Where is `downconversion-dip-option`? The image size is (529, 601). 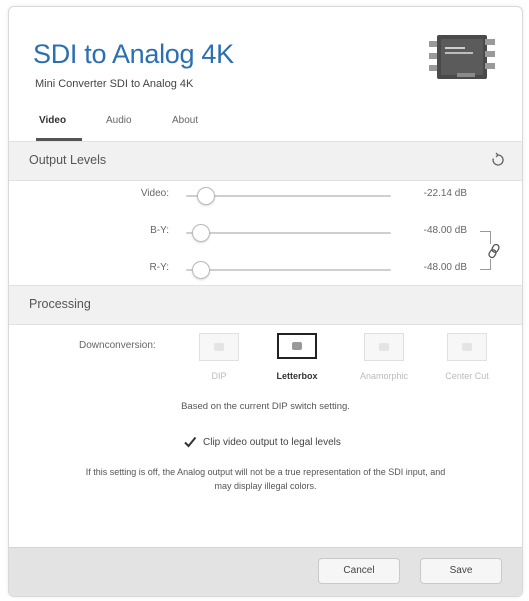 downconversion-dip-option is located at coordinates (219, 347).